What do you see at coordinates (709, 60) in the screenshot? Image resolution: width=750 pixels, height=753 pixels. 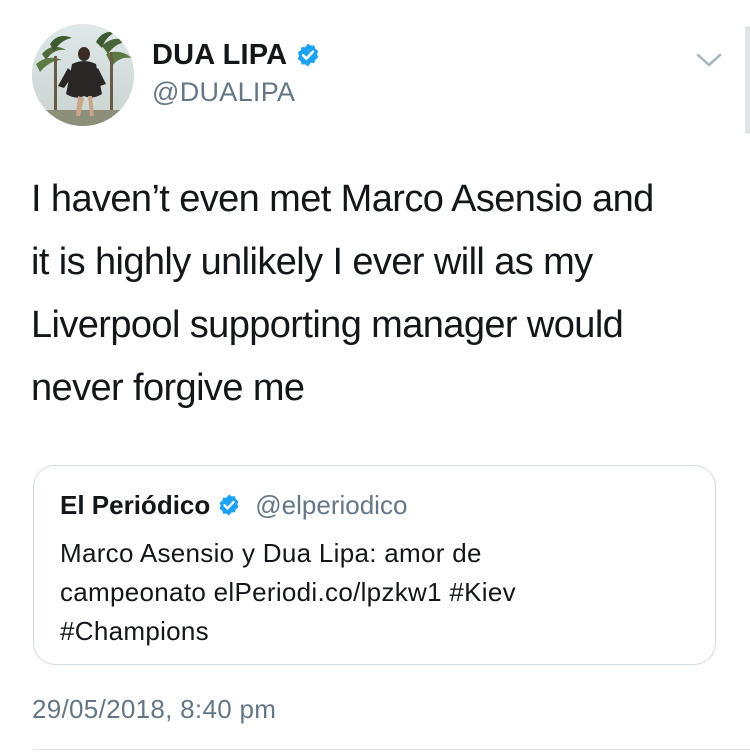 I see `chevron-down-icon` at bounding box center [709, 60].